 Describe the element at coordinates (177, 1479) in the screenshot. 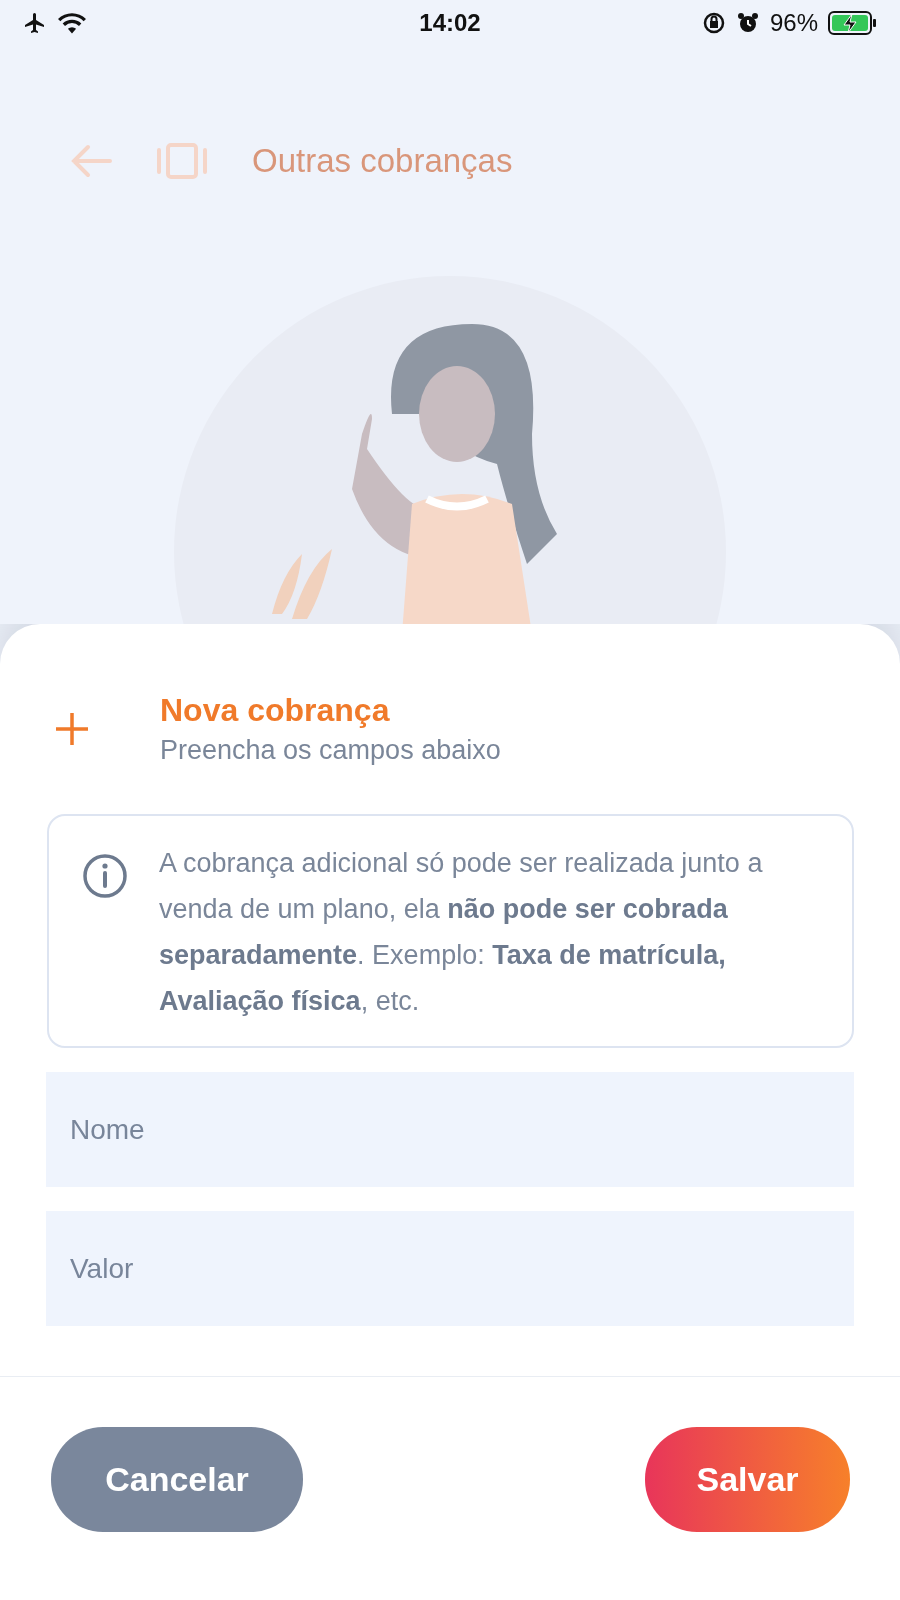

I see `cancel-button: Cancelar` at that location.